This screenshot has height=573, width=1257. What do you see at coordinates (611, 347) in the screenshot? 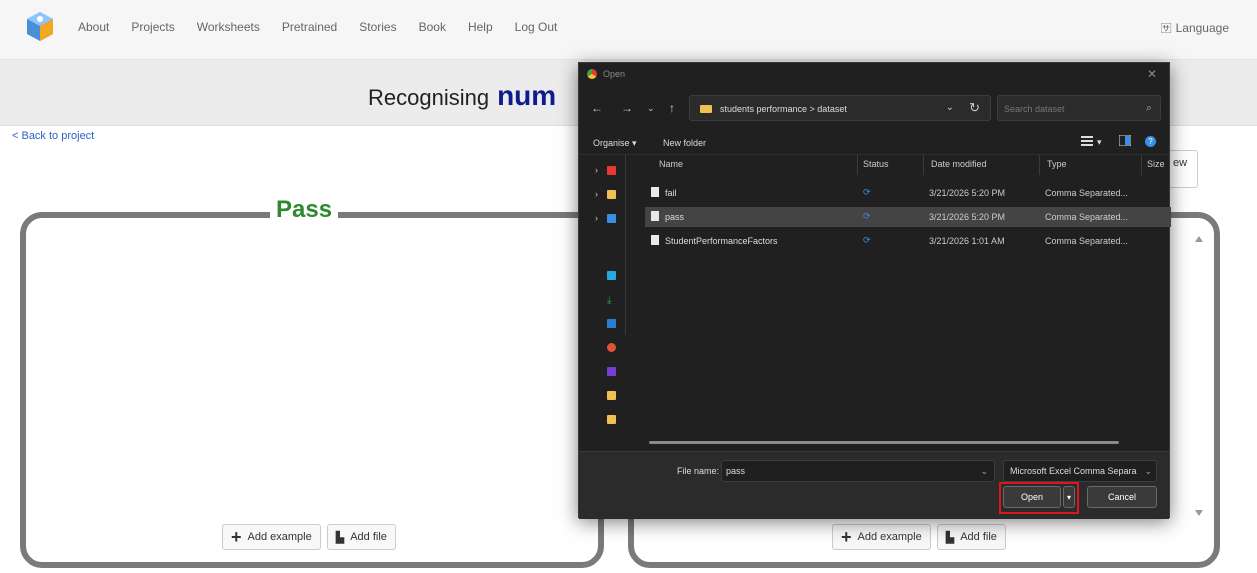
I see `music-icon` at bounding box center [611, 347].